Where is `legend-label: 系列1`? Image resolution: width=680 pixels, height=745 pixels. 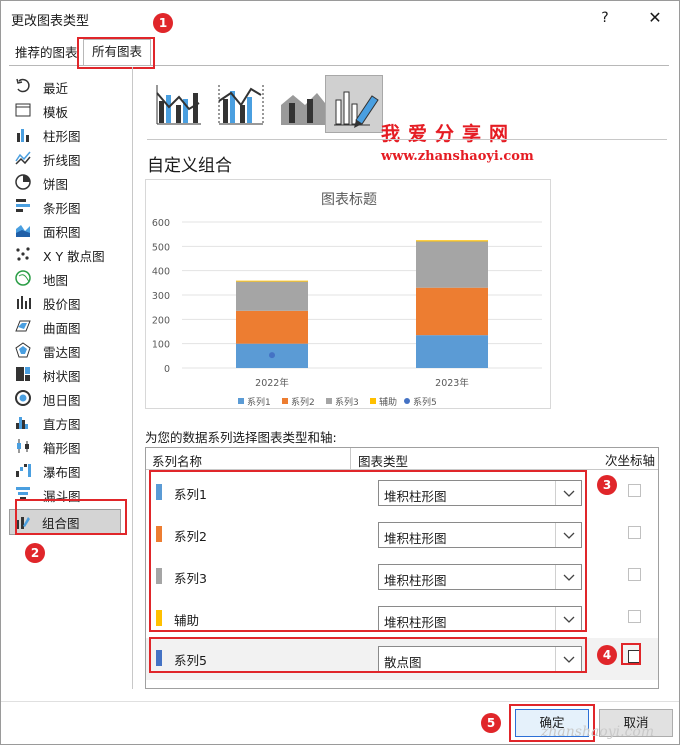 legend-label: 系列1 is located at coordinates (259, 402).